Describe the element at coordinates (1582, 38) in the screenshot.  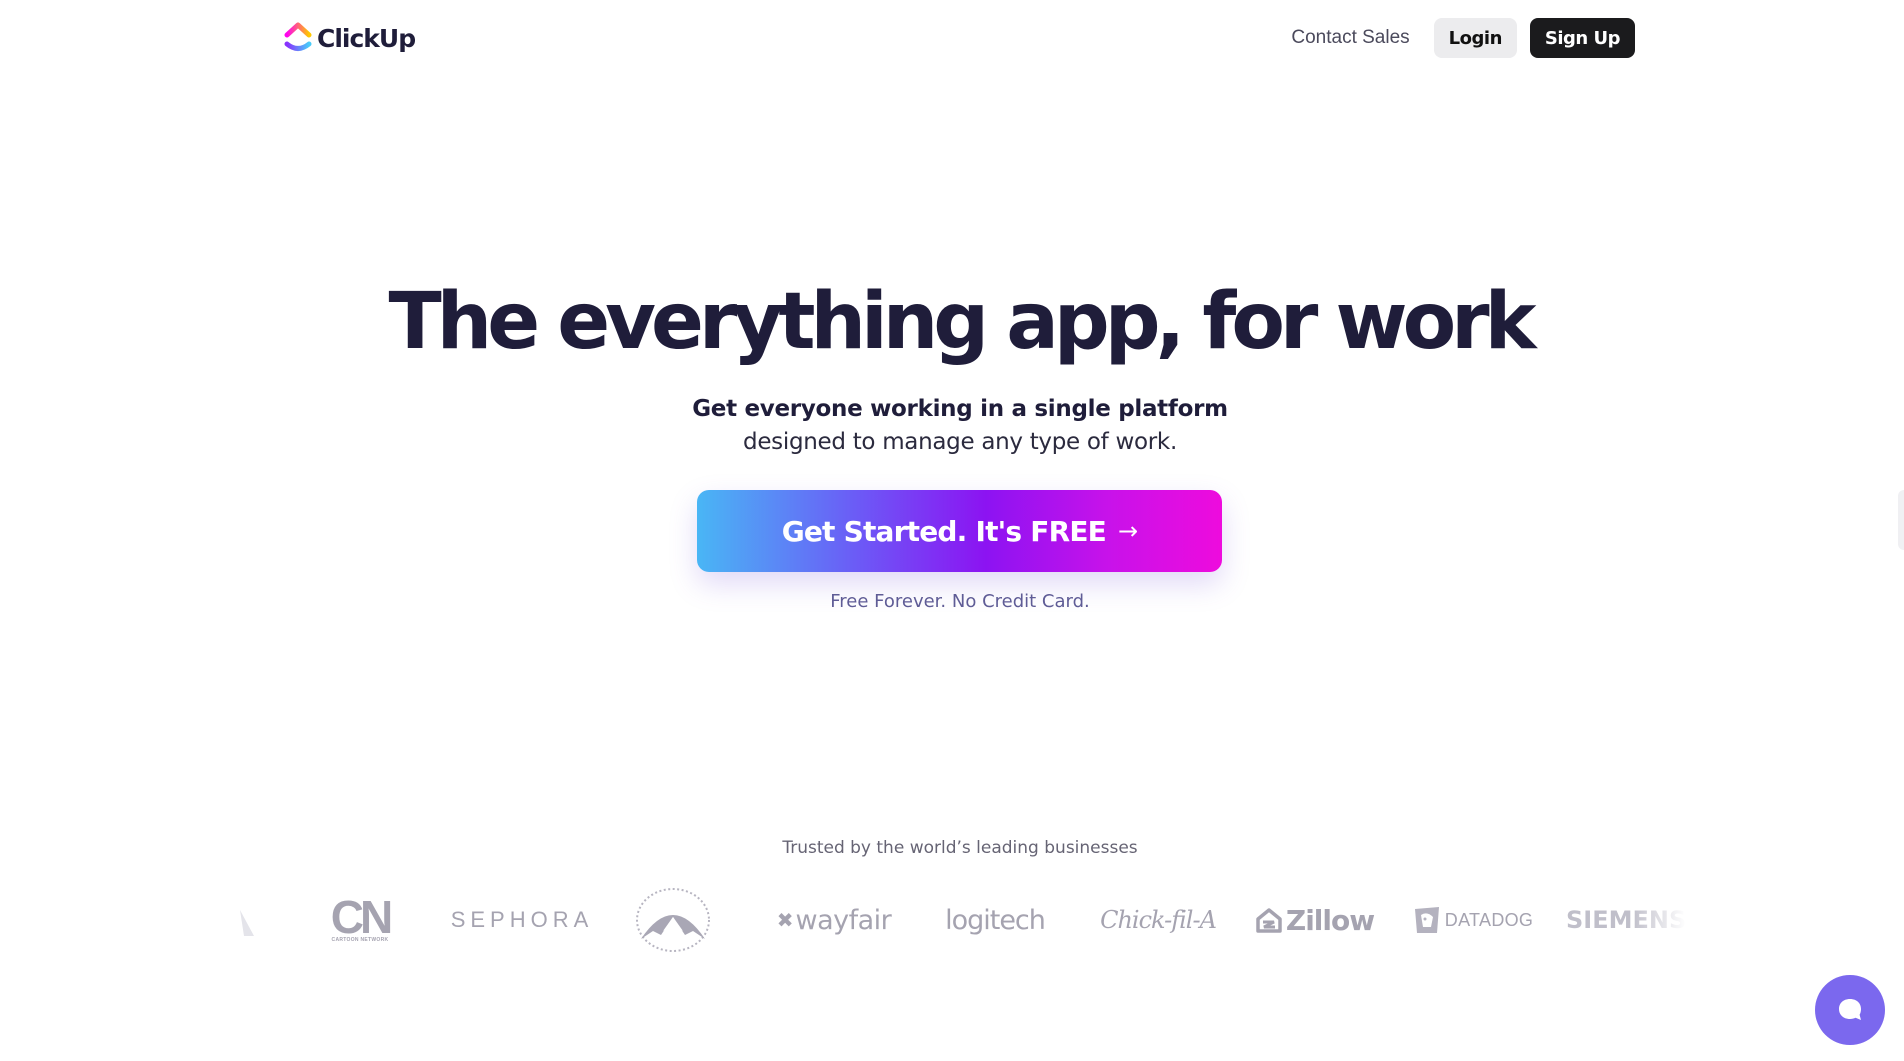
I see `signup-button: Sign Up` at that location.